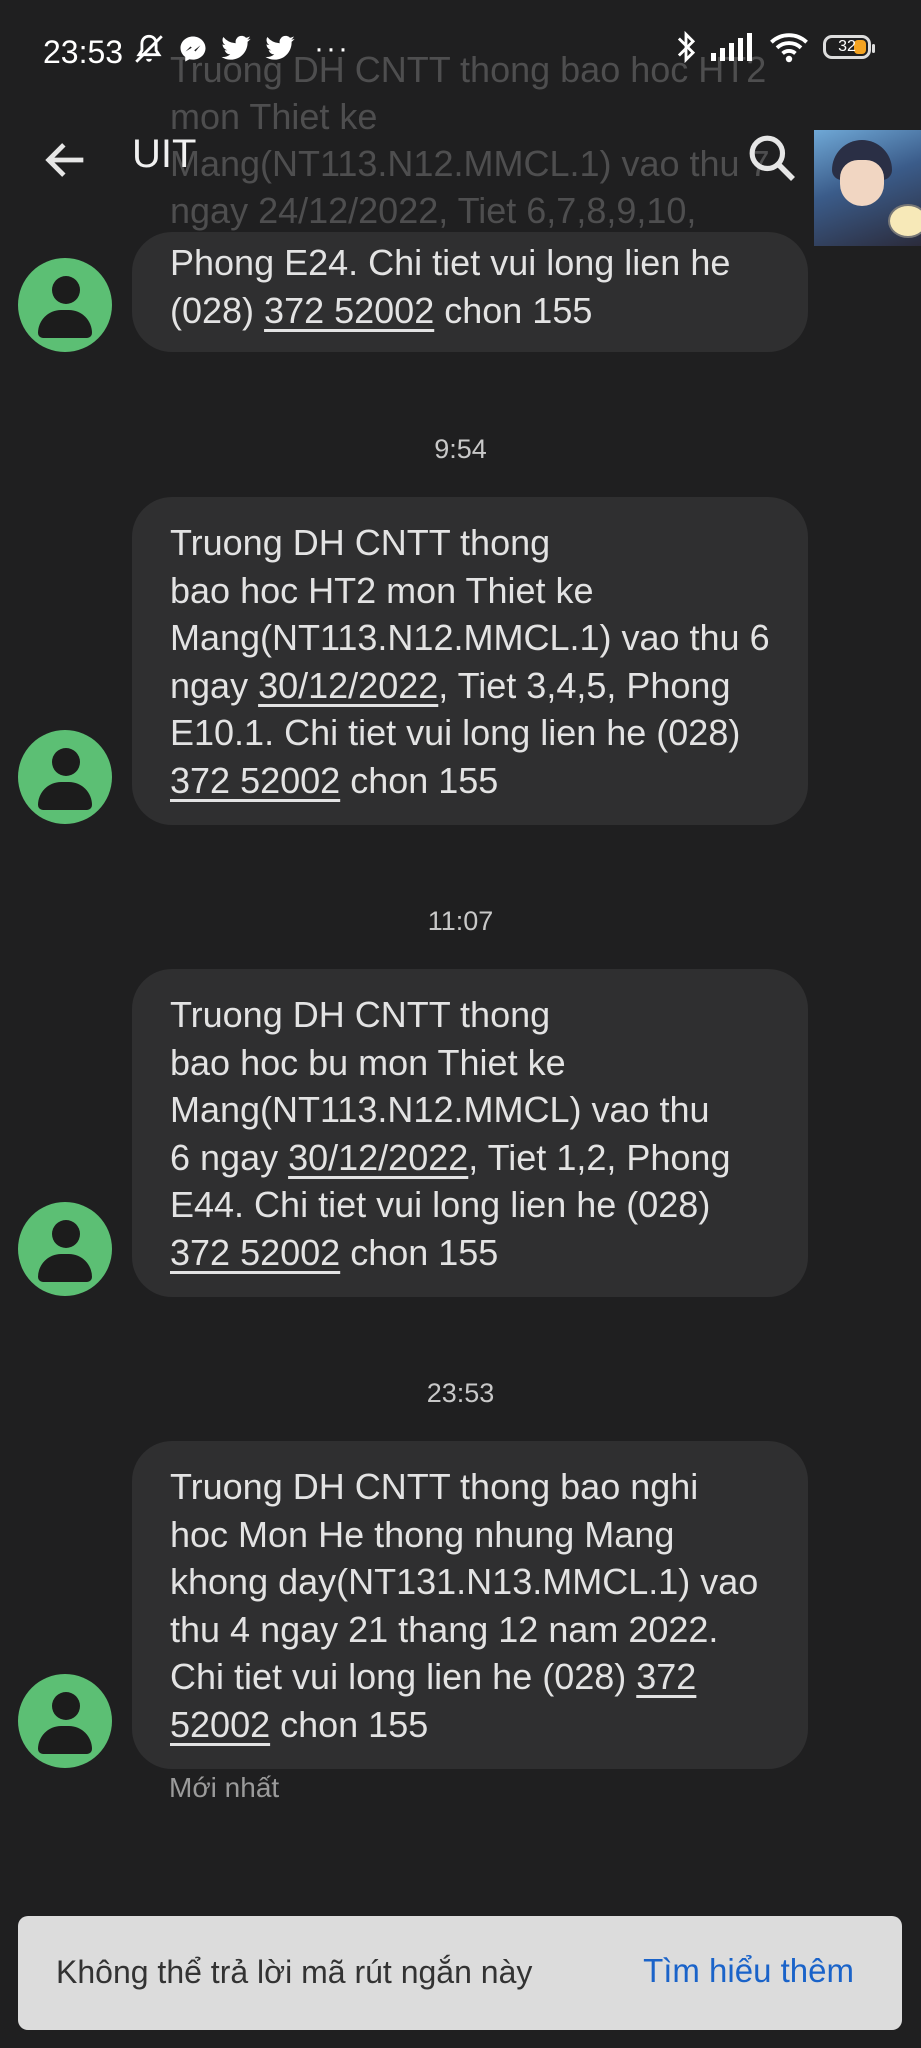 The image size is (921, 2048). What do you see at coordinates (422, 1534) in the screenshot?
I see `message-text-segment: hoc Mon He thong nhung Mang` at bounding box center [422, 1534].